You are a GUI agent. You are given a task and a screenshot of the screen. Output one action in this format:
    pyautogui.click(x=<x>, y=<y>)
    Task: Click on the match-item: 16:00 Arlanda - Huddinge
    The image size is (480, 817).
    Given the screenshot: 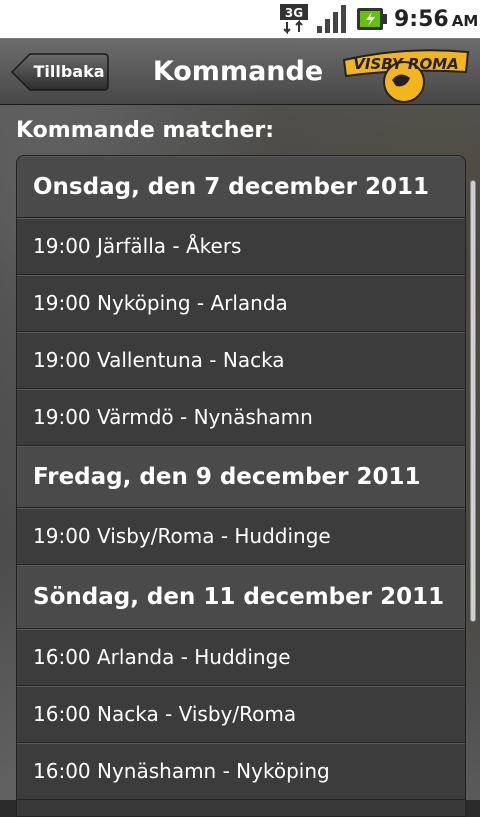 What is the action you would take?
    pyautogui.click(x=241, y=657)
    